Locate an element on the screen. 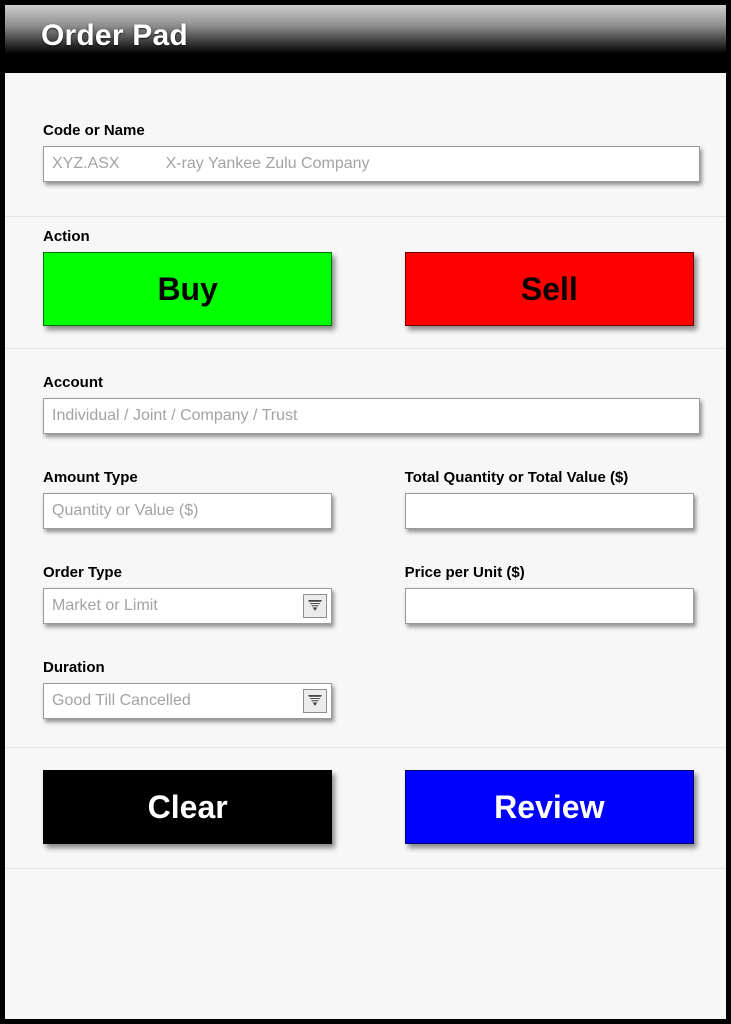 The image size is (731, 1024). section-action: Action Buy Sell is located at coordinates (365, 282).